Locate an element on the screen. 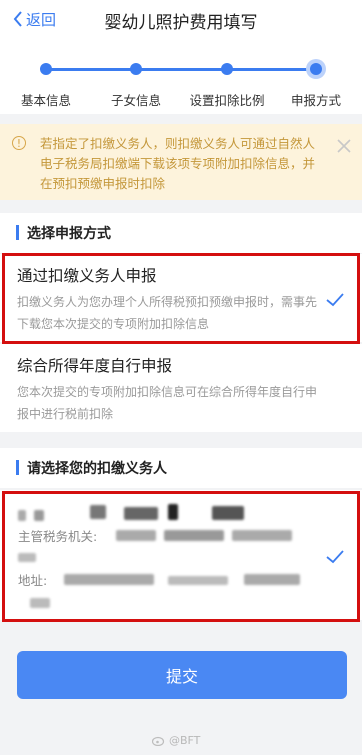 The height and width of the screenshot is (755, 362). option-description: 您本次提交的专项附加扣除信息可在综合所得年度自行申报中进行税前扣除 is located at coordinates (167, 403).